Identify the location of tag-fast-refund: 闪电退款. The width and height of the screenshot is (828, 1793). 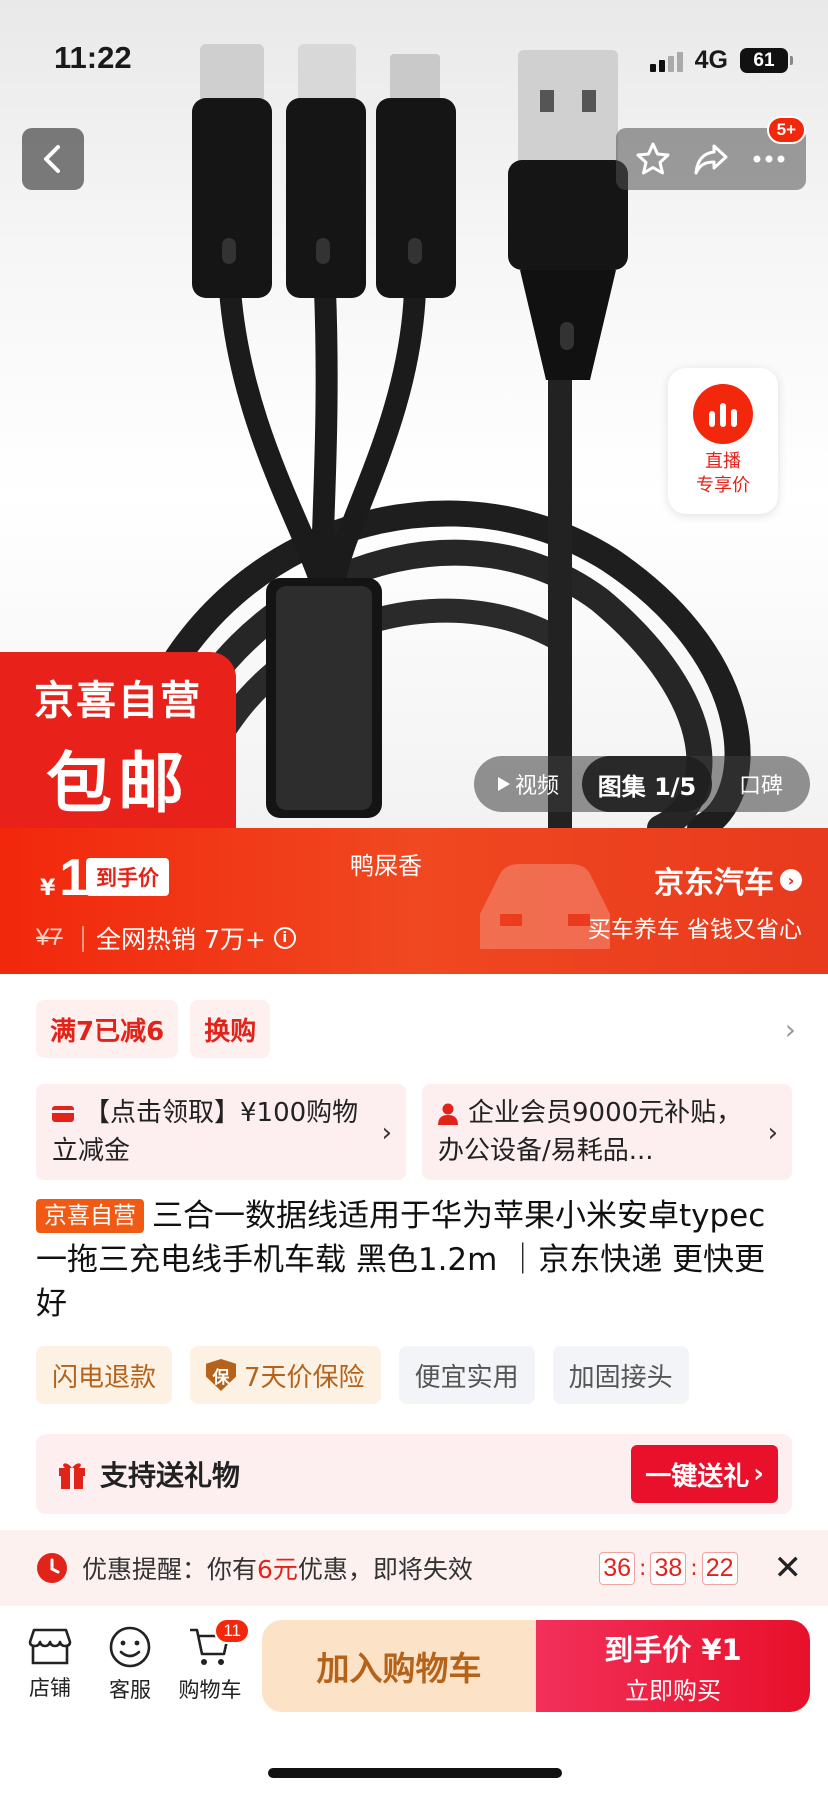
(104, 1375).